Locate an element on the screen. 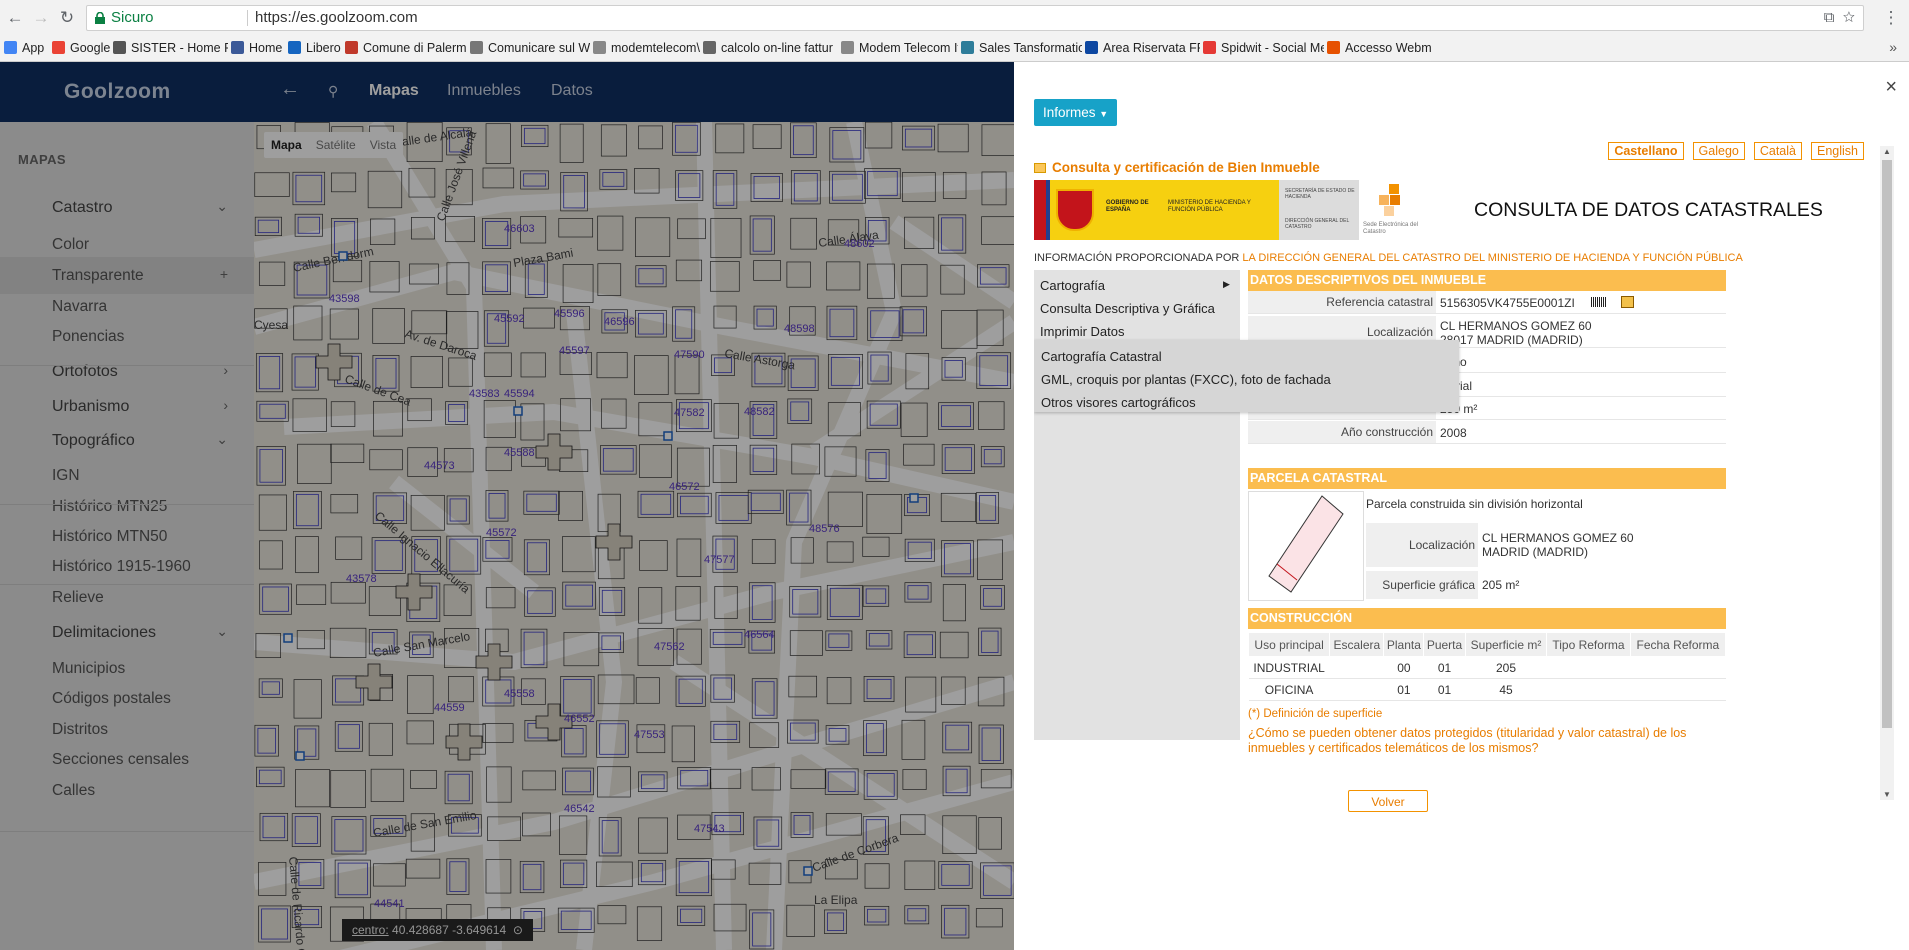 The width and height of the screenshot is (1909, 950). bookmark-item: SISTER - Home Page is located at coordinates (170, 48).